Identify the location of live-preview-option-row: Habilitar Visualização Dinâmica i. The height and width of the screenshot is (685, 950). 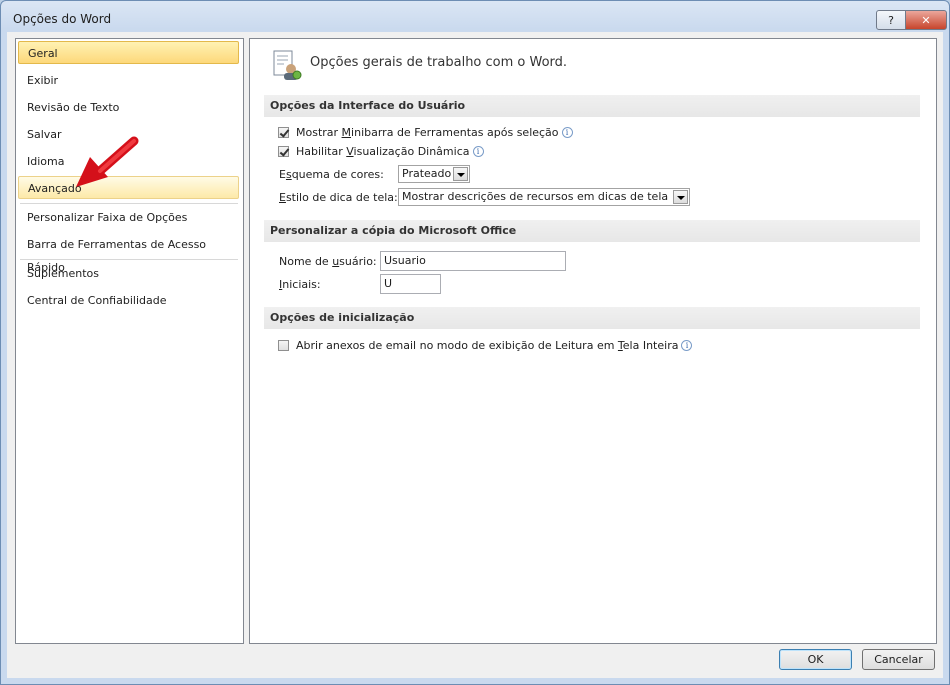
(381, 151).